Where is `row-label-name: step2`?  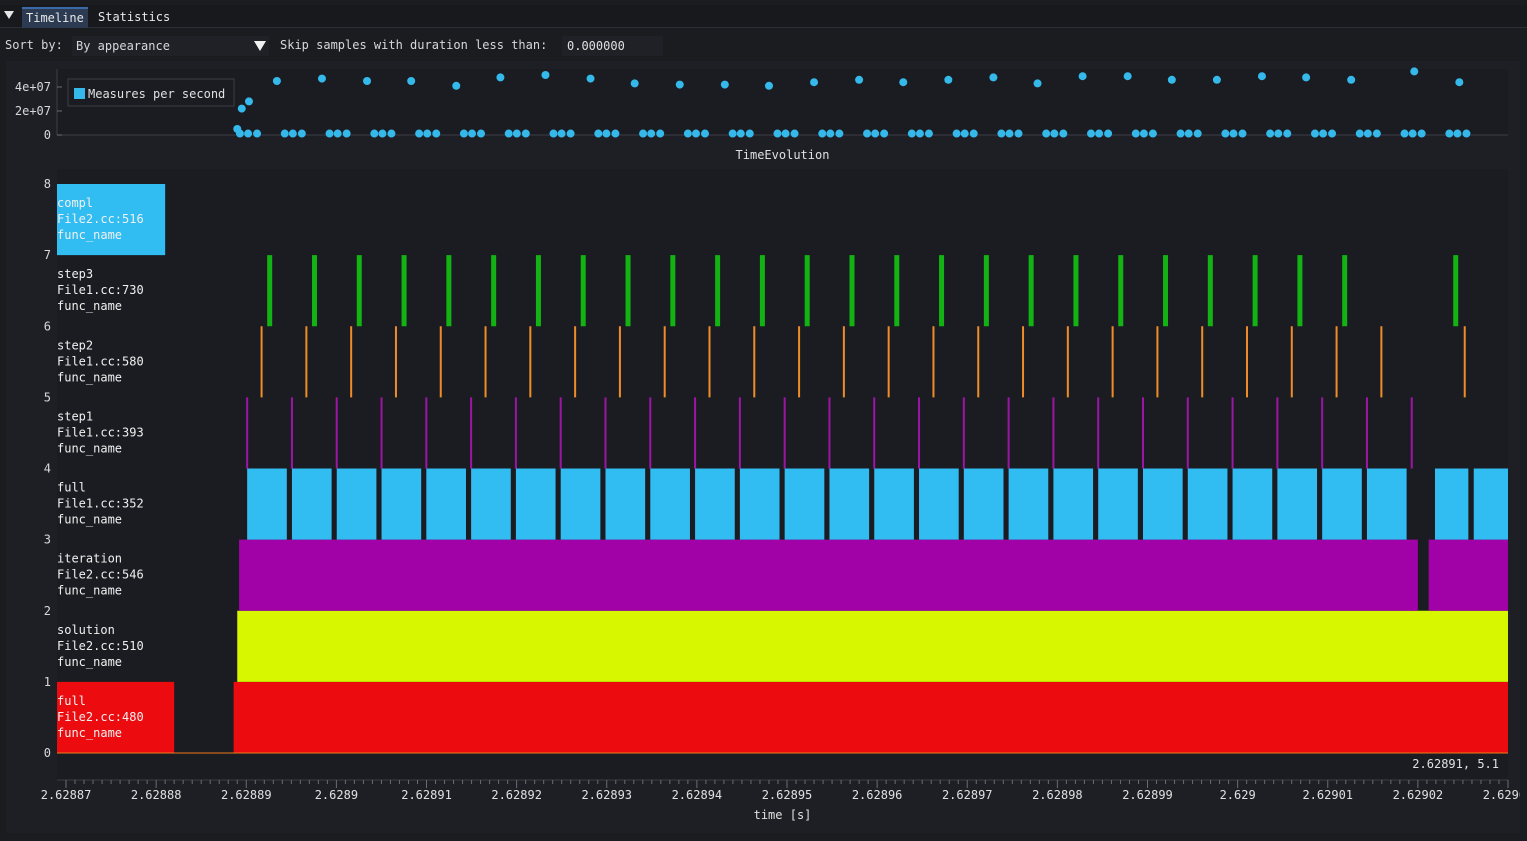 row-label-name: step2 is located at coordinates (75, 345).